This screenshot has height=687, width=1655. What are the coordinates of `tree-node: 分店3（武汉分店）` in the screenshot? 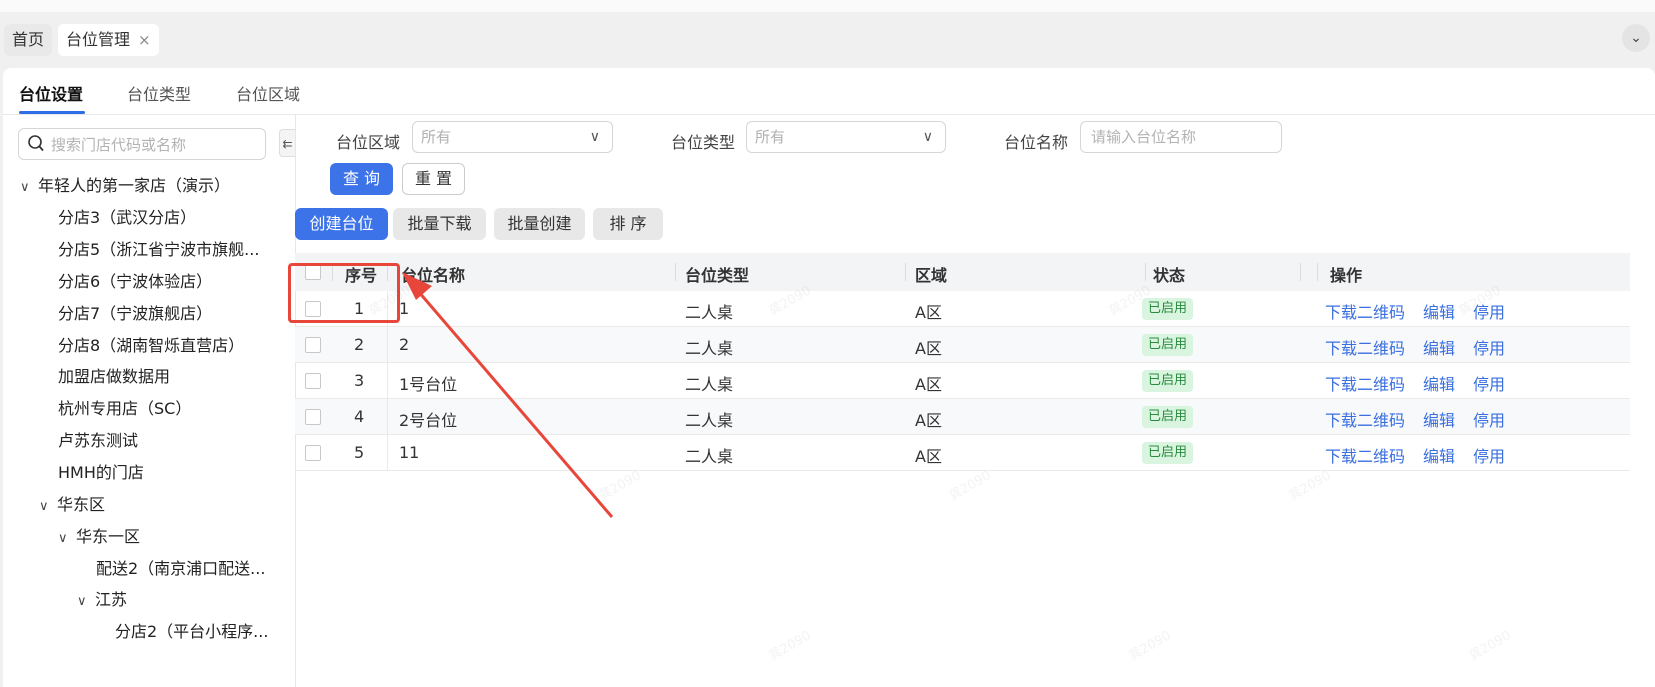 It's located at (127, 216).